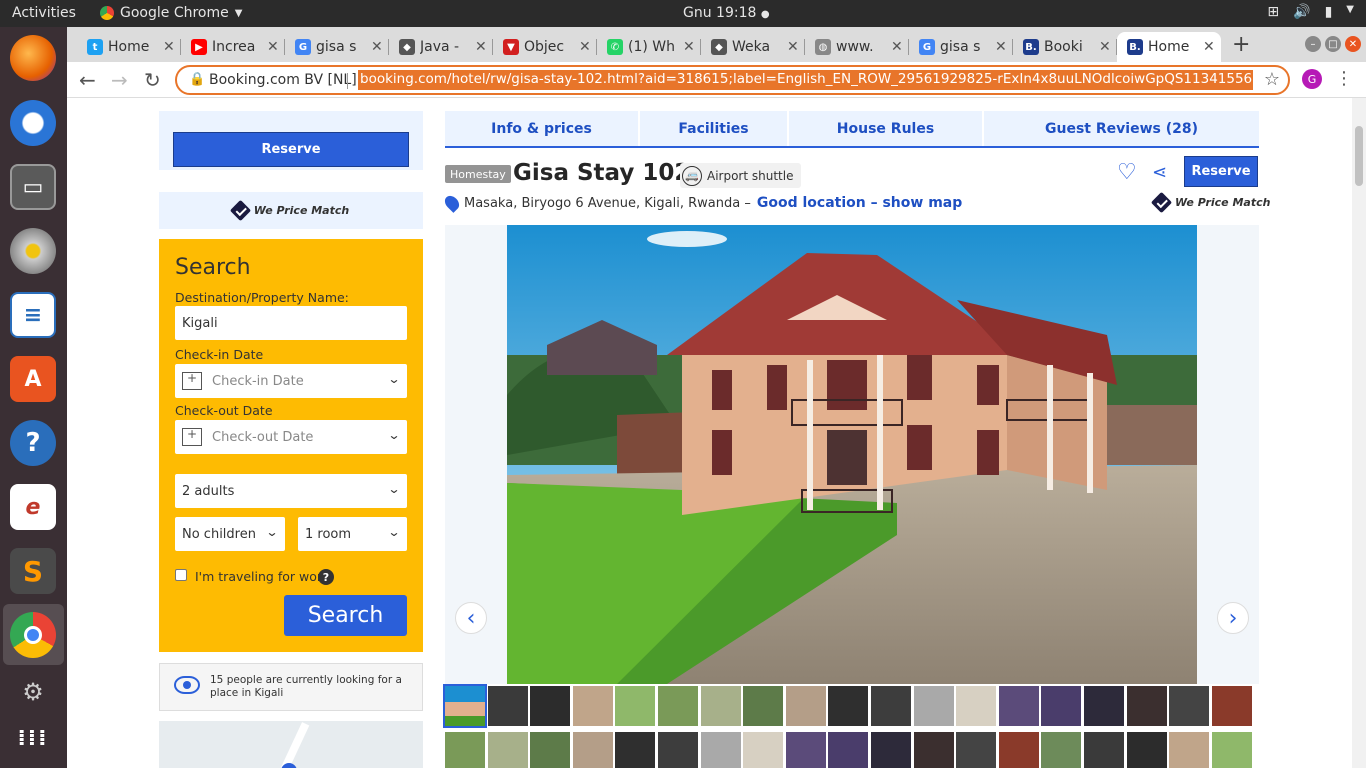 This screenshot has width=1366, height=768. I want to click on destination-input: Kigali, so click(291, 323).